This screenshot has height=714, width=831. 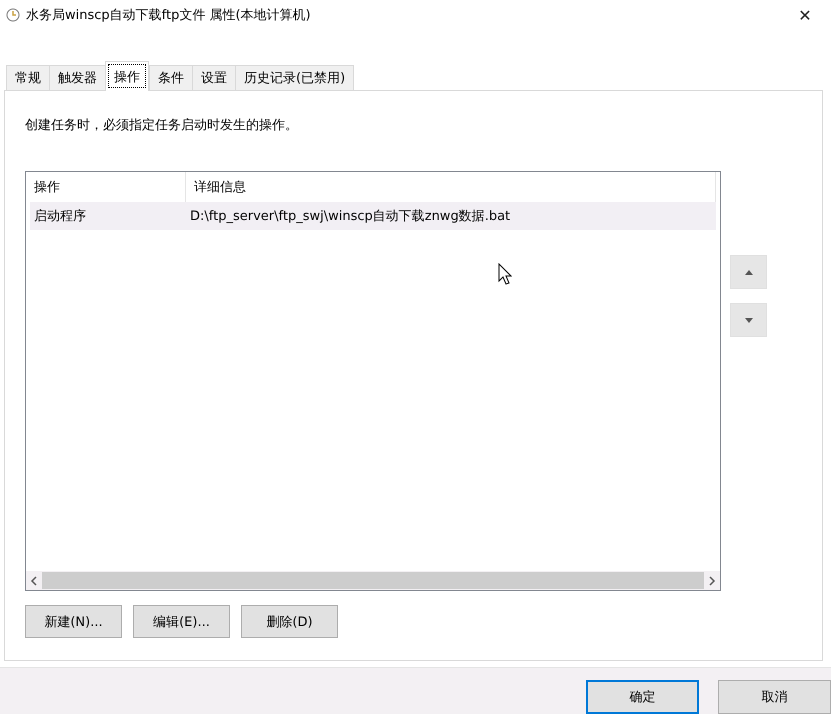 What do you see at coordinates (162, 125) in the screenshot?
I see `description-text: 创建任务时，必须指定任务启动时发生的操作。` at bounding box center [162, 125].